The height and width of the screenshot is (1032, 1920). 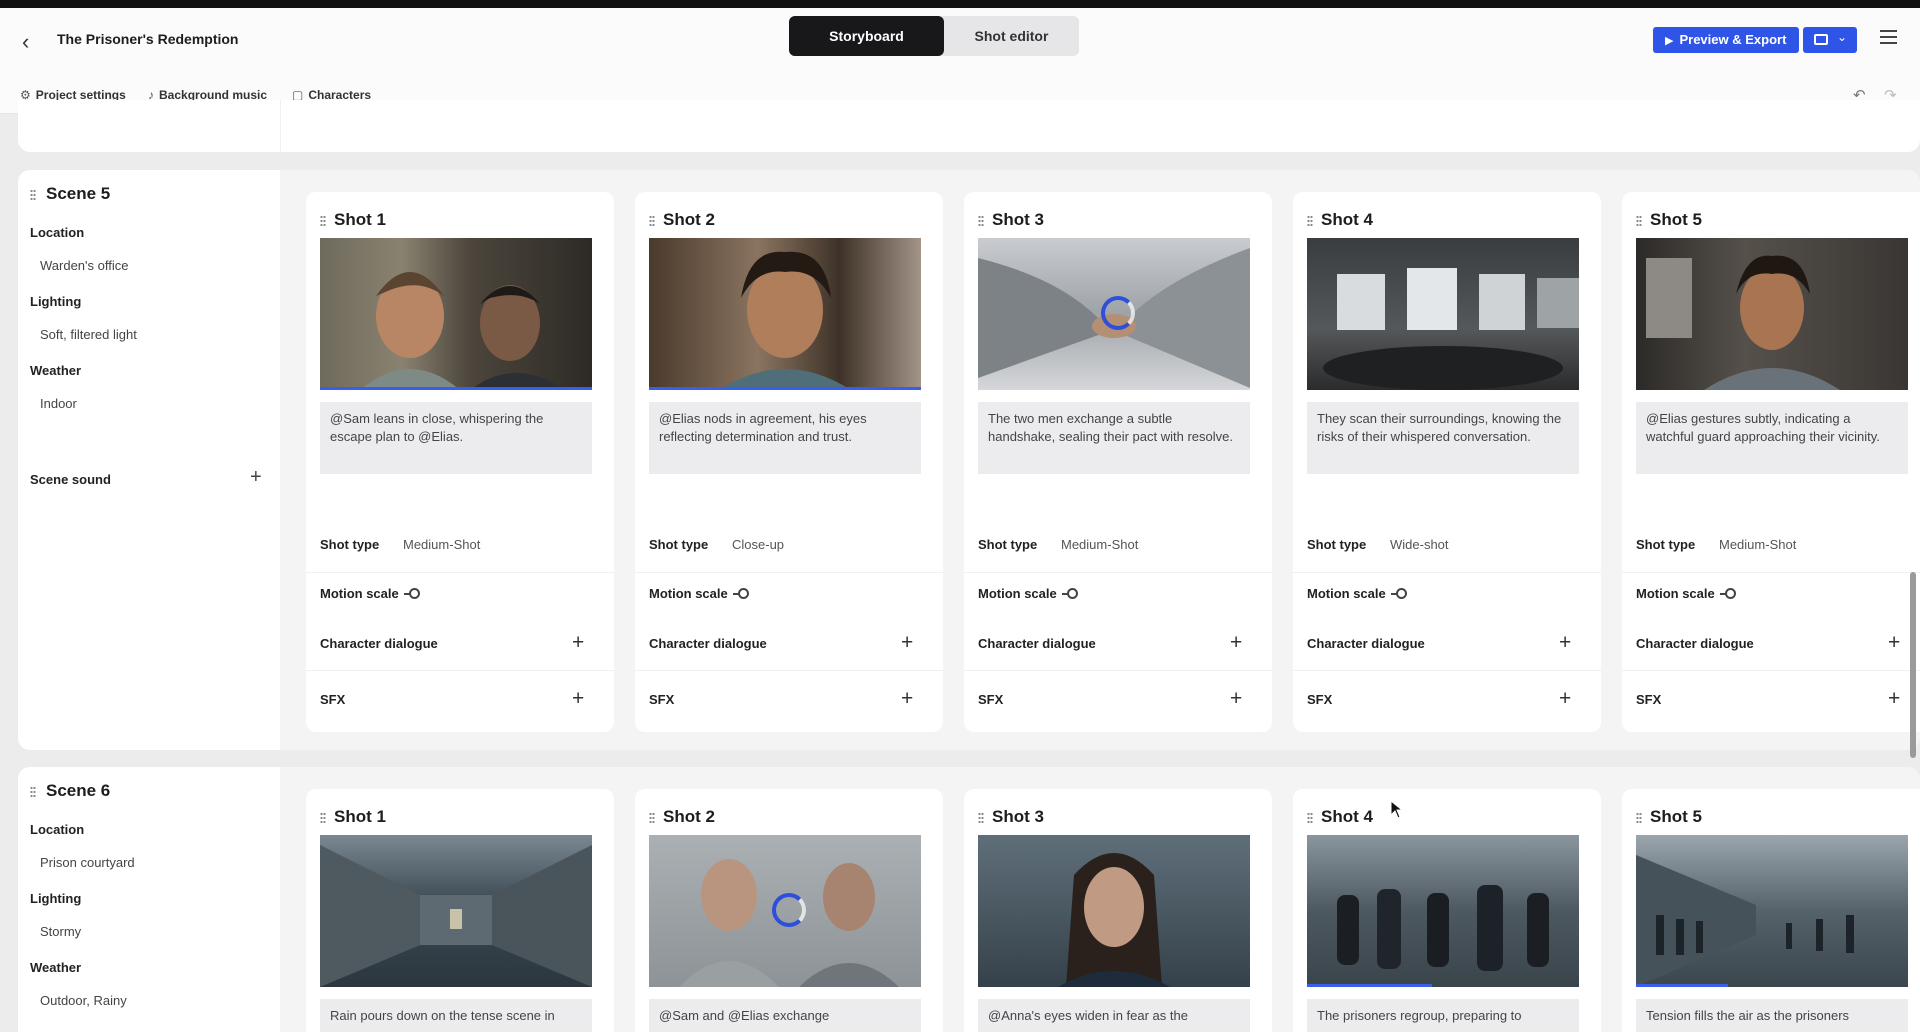 What do you see at coordinates (87, 862) in the screenshot?
I see `location-value: Prison courtyard` at bounding box center [87, 862].